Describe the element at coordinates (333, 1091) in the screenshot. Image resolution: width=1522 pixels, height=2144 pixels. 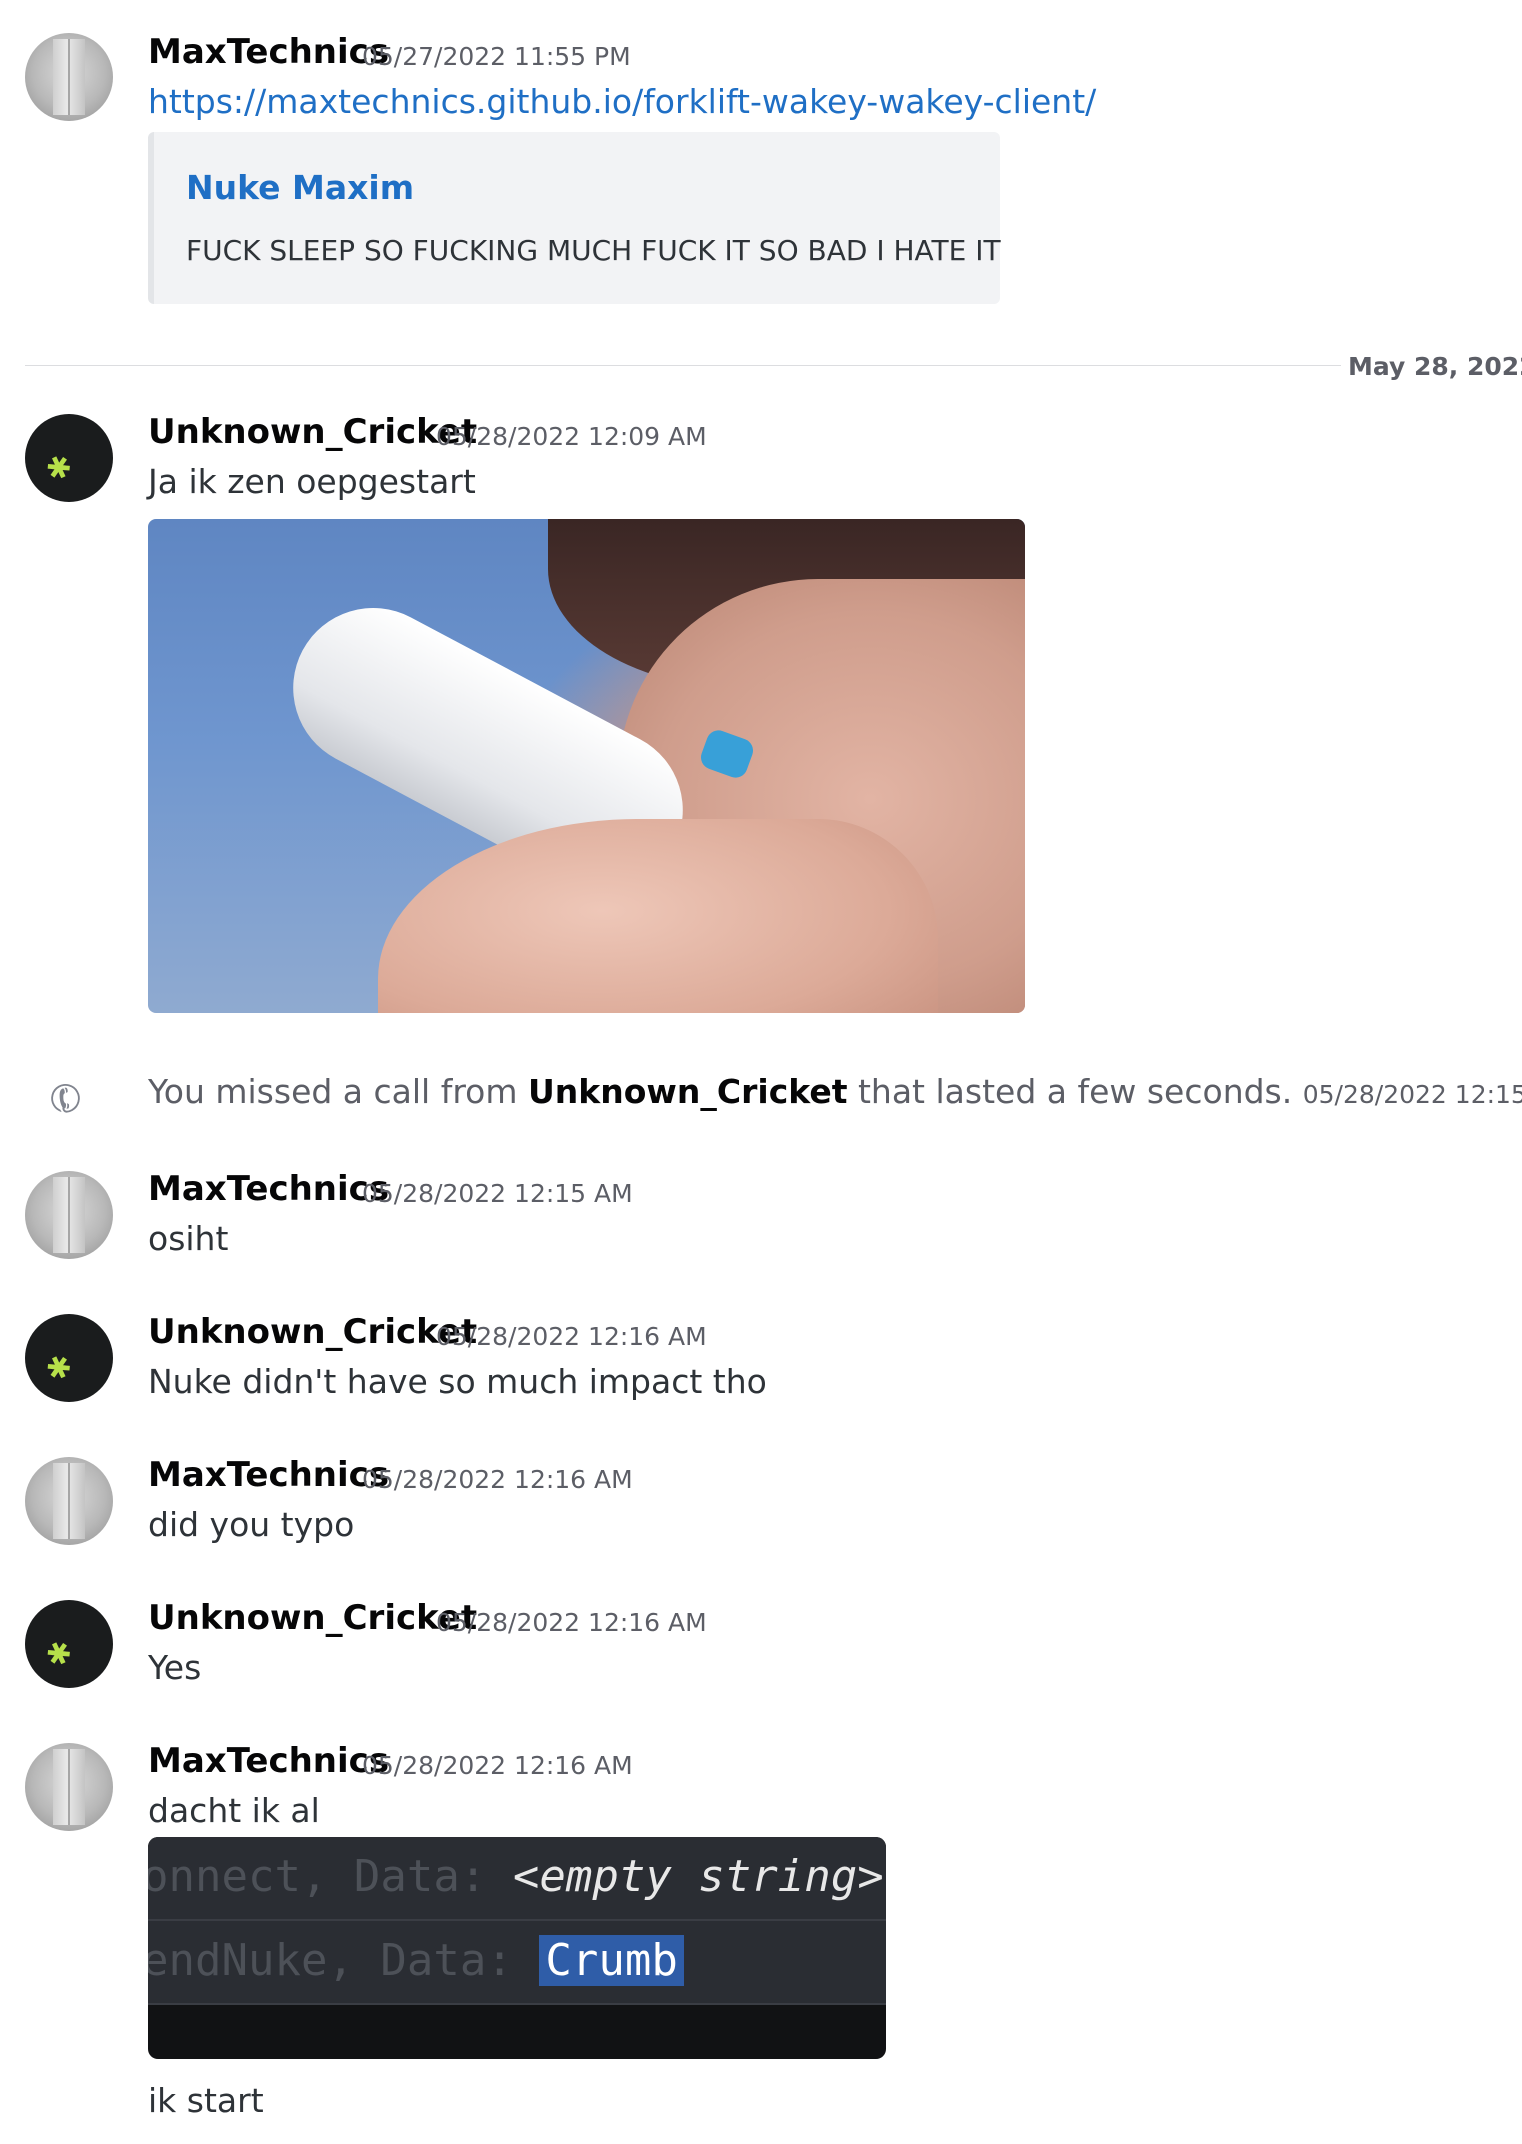
I see `missed-call-prefix: You missed a call from` at that location.